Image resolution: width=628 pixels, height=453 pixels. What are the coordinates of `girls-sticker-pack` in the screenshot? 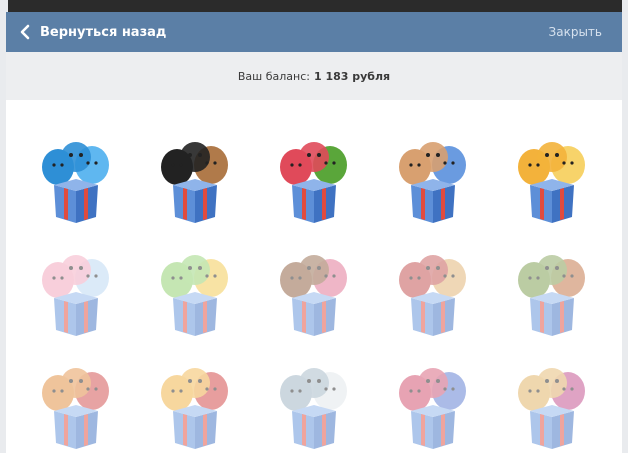 It's located at (313, 295).